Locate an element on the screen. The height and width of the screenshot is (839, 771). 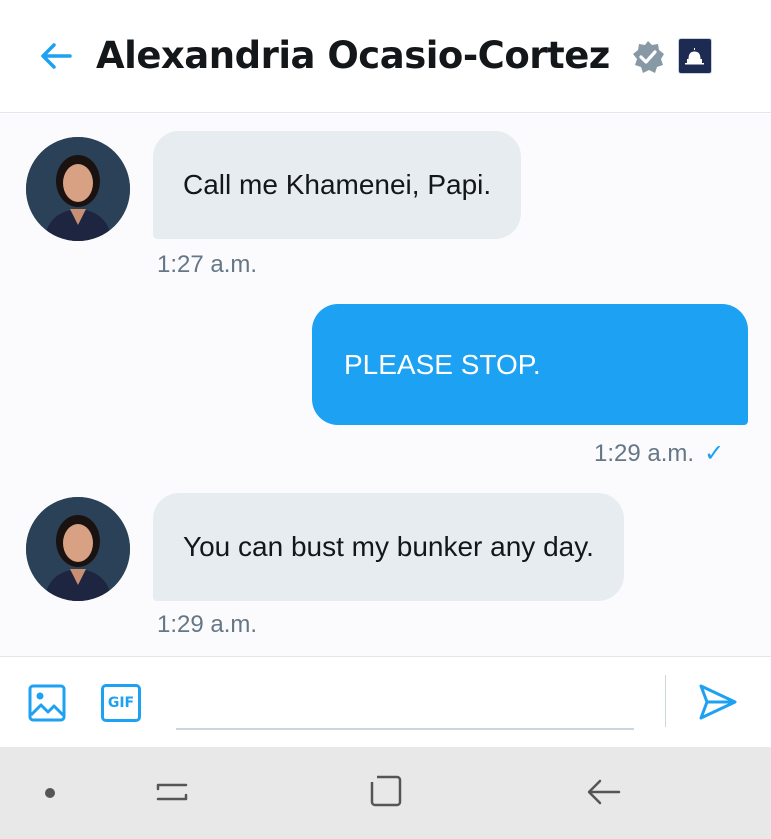
gif-button: GIF is located at coordinates (121, 703).